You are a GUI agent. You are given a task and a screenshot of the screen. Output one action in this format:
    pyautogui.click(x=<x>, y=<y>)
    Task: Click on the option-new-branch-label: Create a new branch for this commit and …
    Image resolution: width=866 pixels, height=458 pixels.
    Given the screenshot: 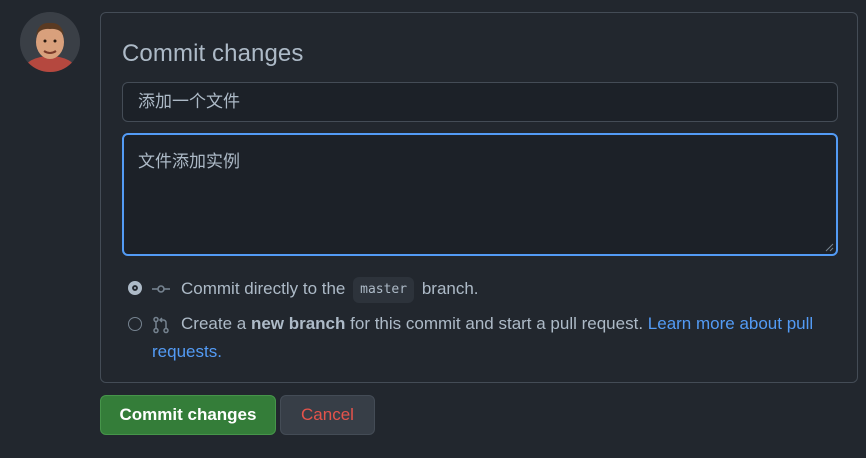 What is the action you would take?
    pyautogui.click(x=497, y=324)
    